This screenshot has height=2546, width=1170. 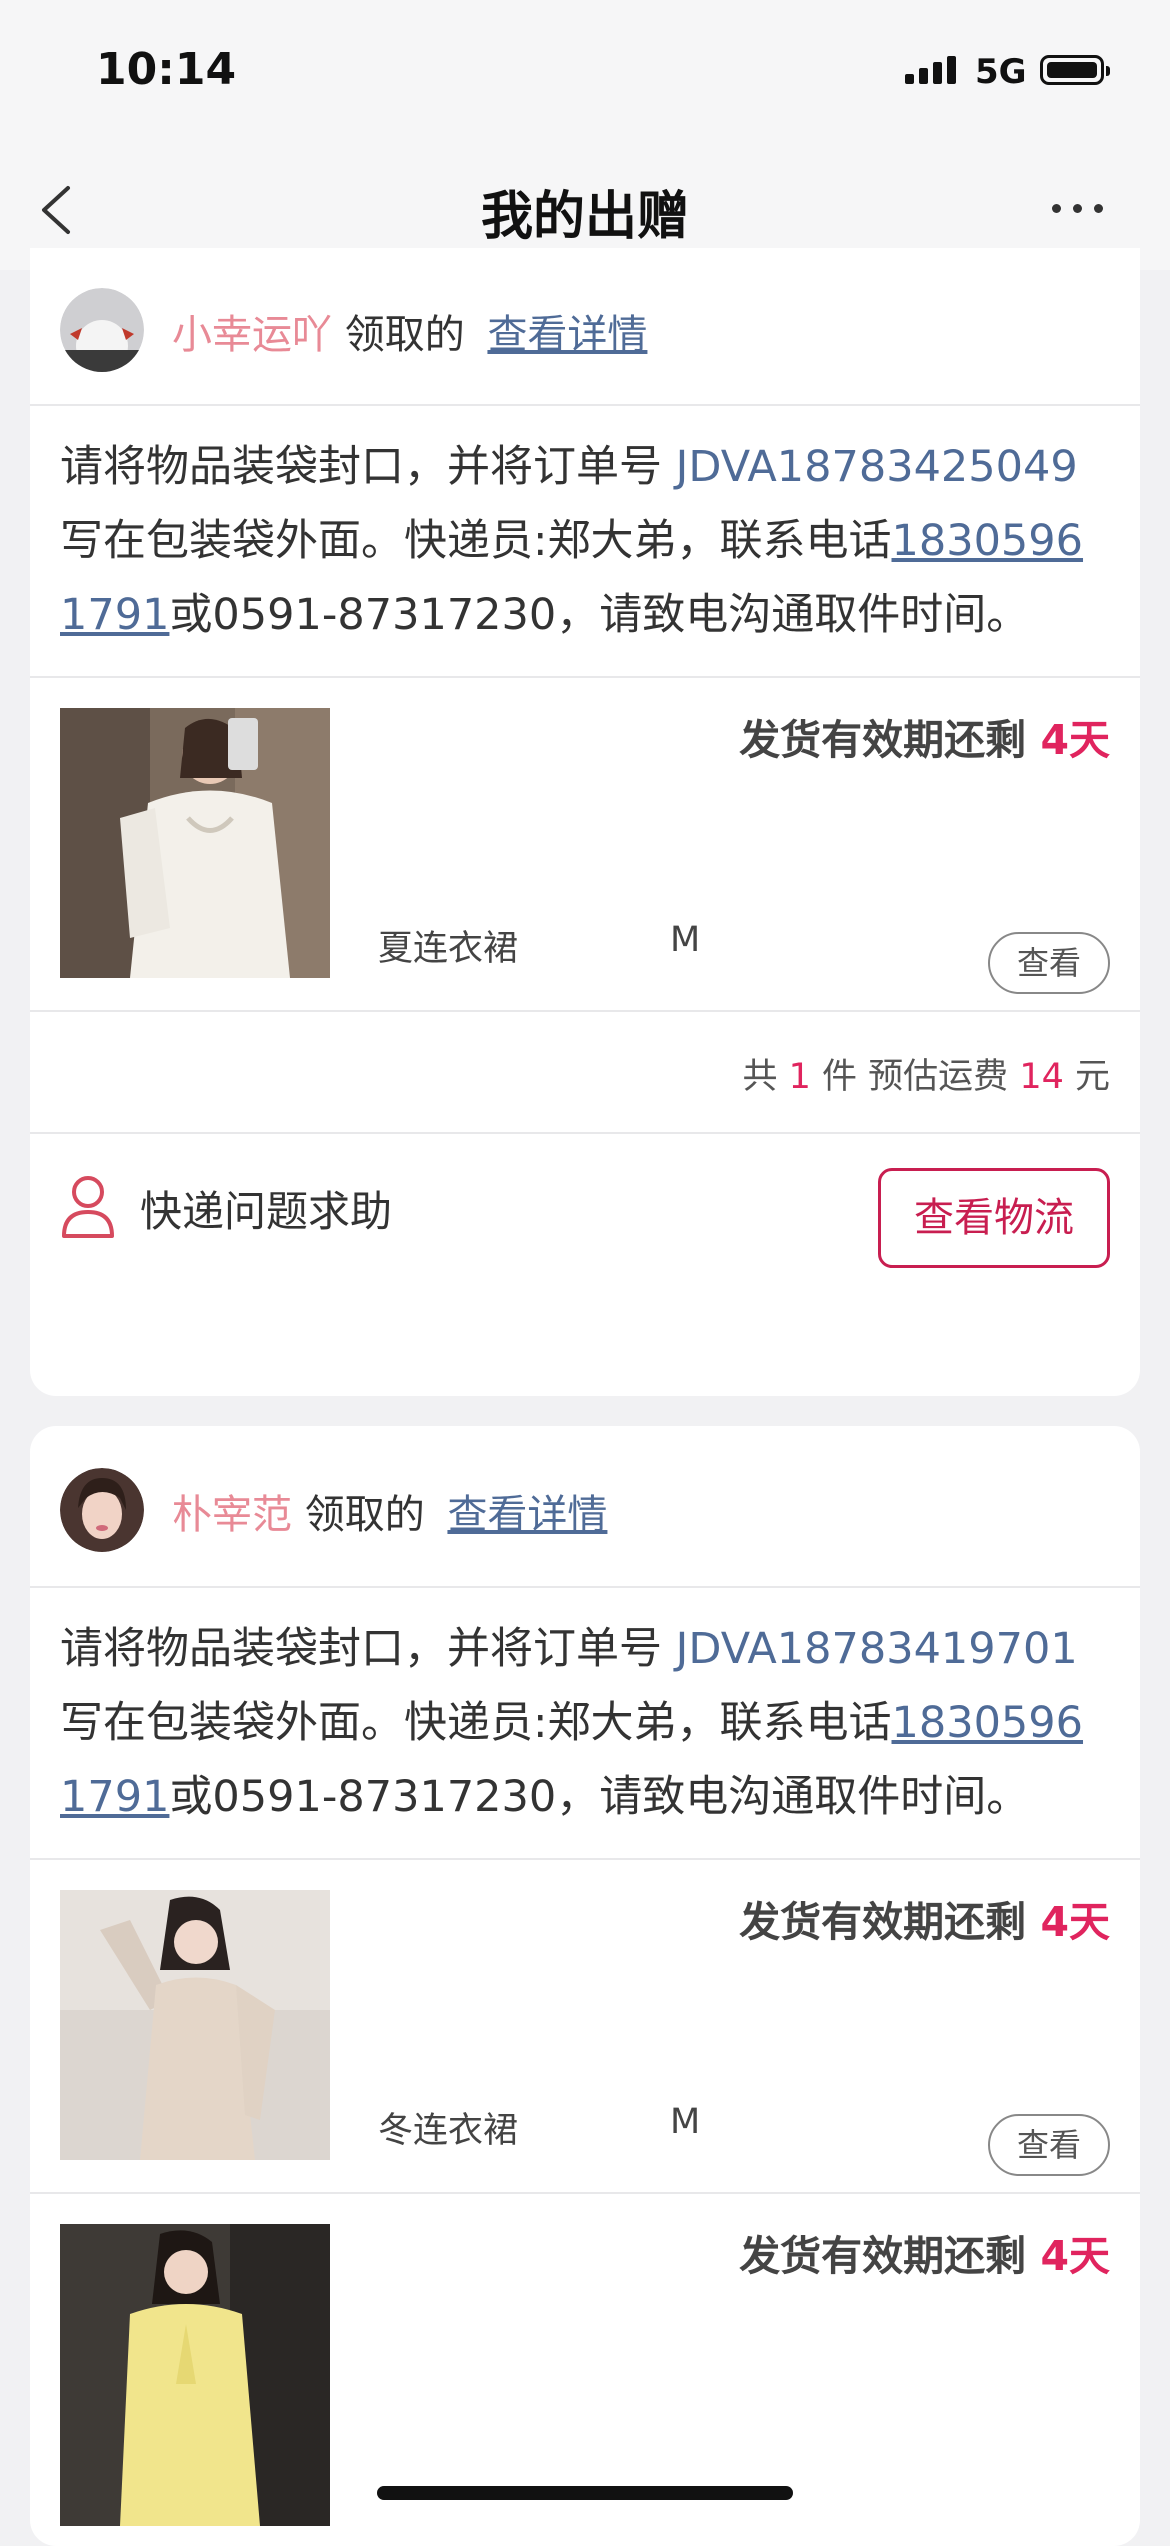 I want to click on recipient-name: 朴宰范, so click(x=232, y=1515).